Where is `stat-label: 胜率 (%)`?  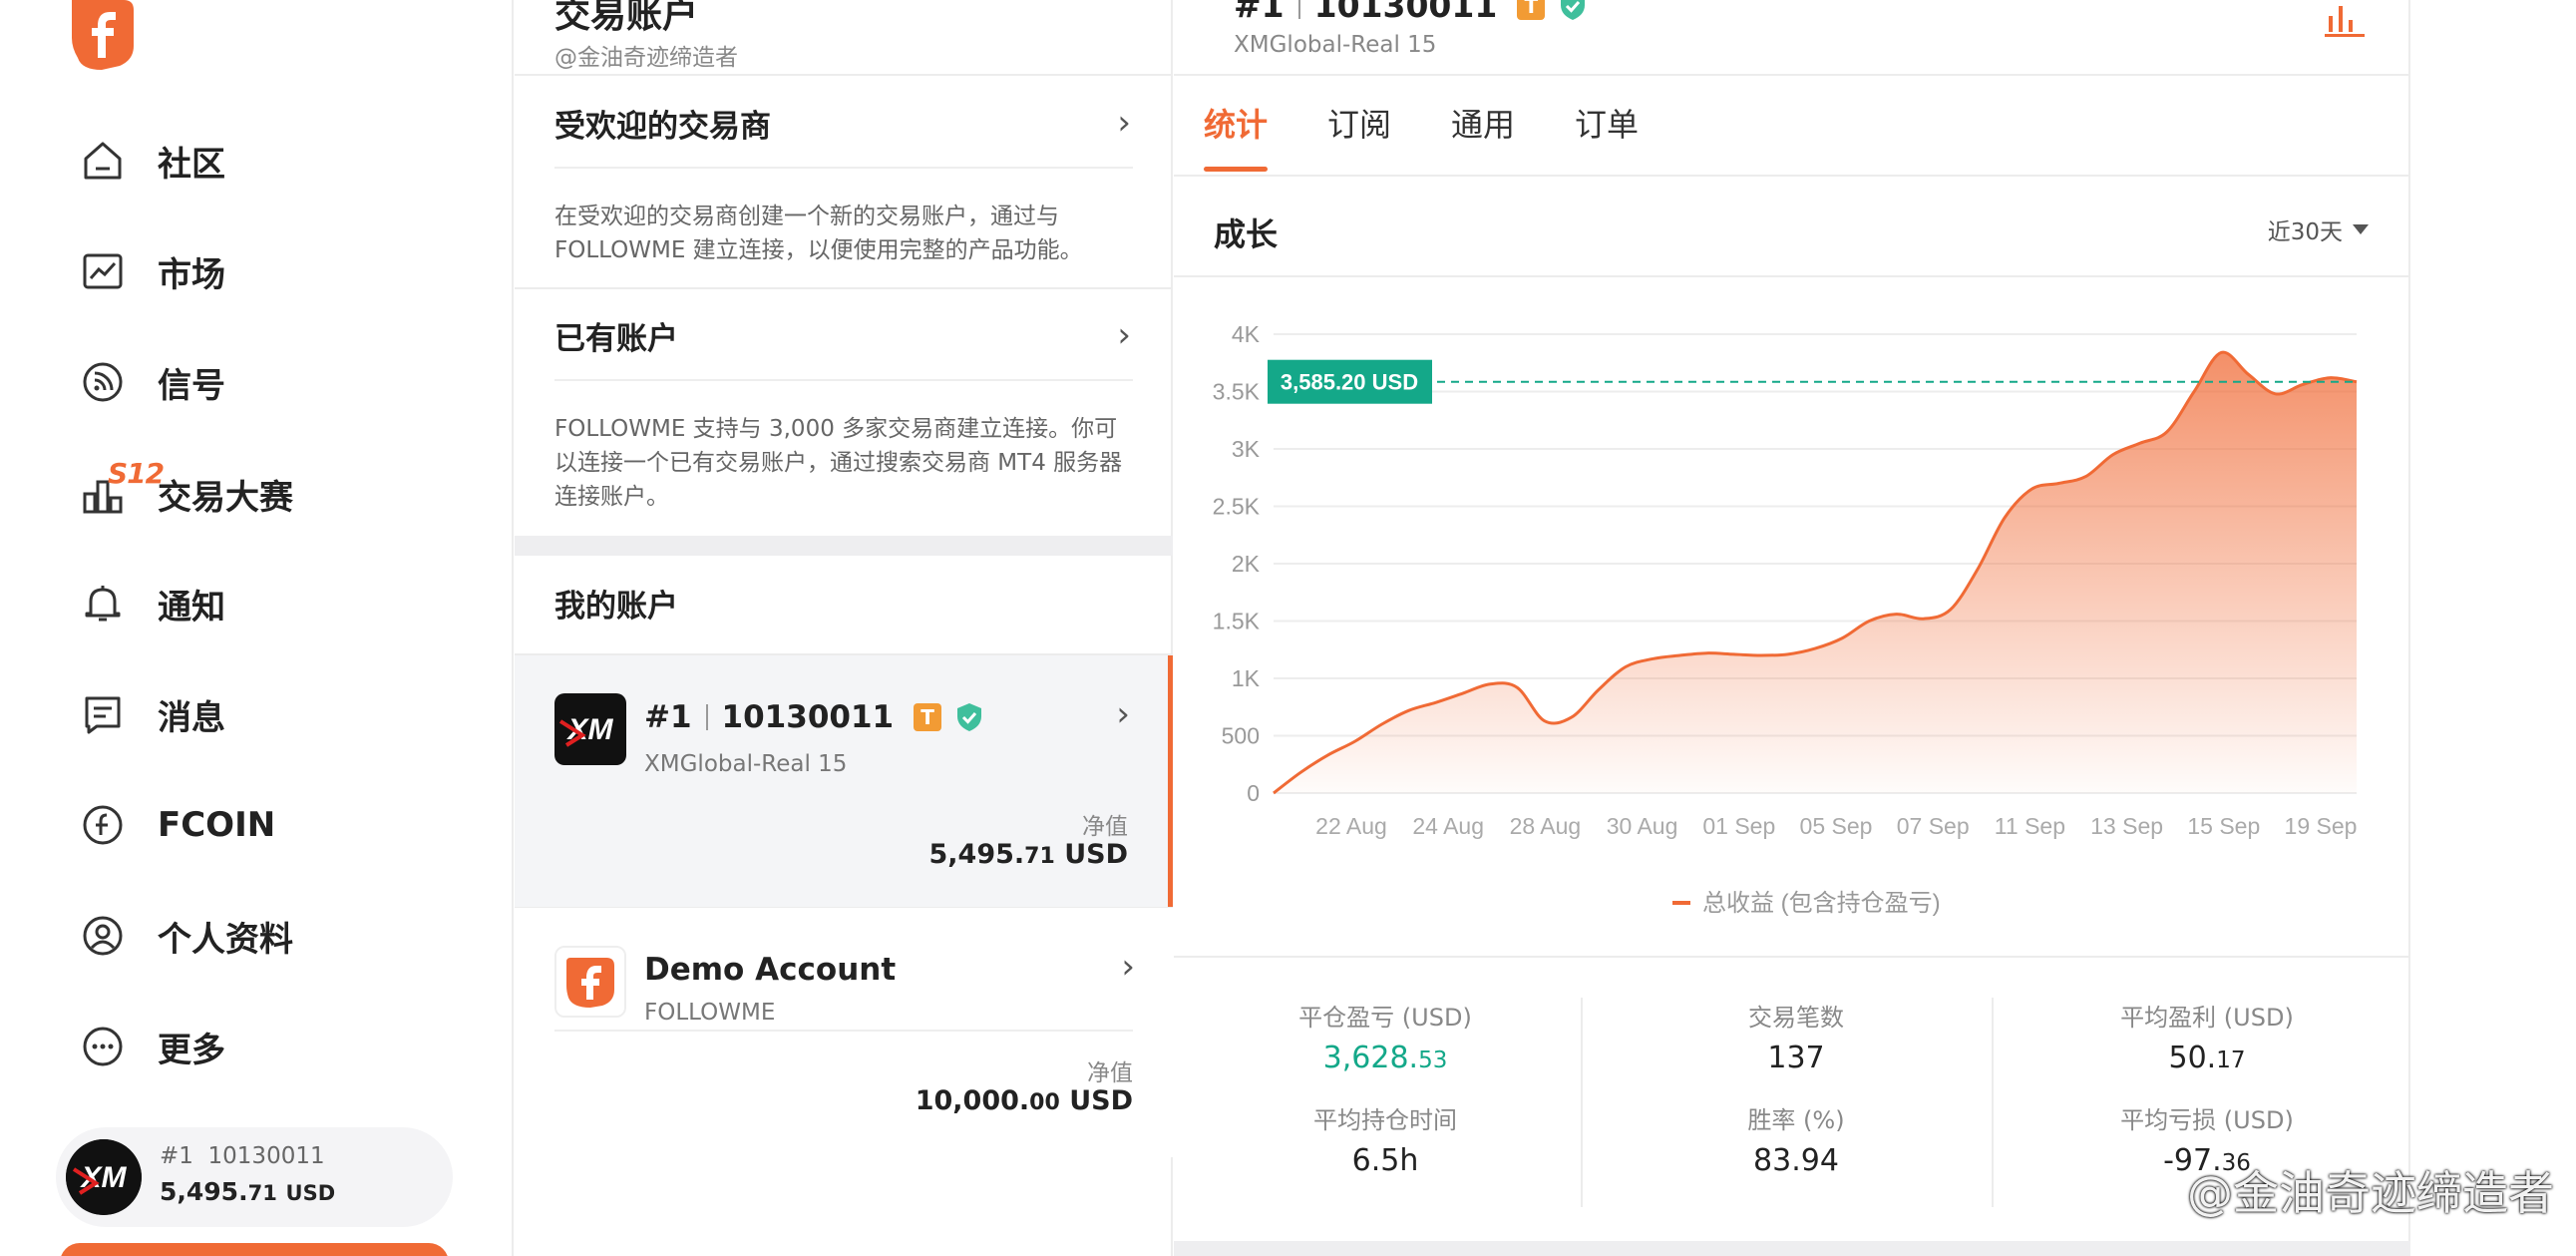
stat-label: 胜率 (%) is located at coordinates (1796, 1120).